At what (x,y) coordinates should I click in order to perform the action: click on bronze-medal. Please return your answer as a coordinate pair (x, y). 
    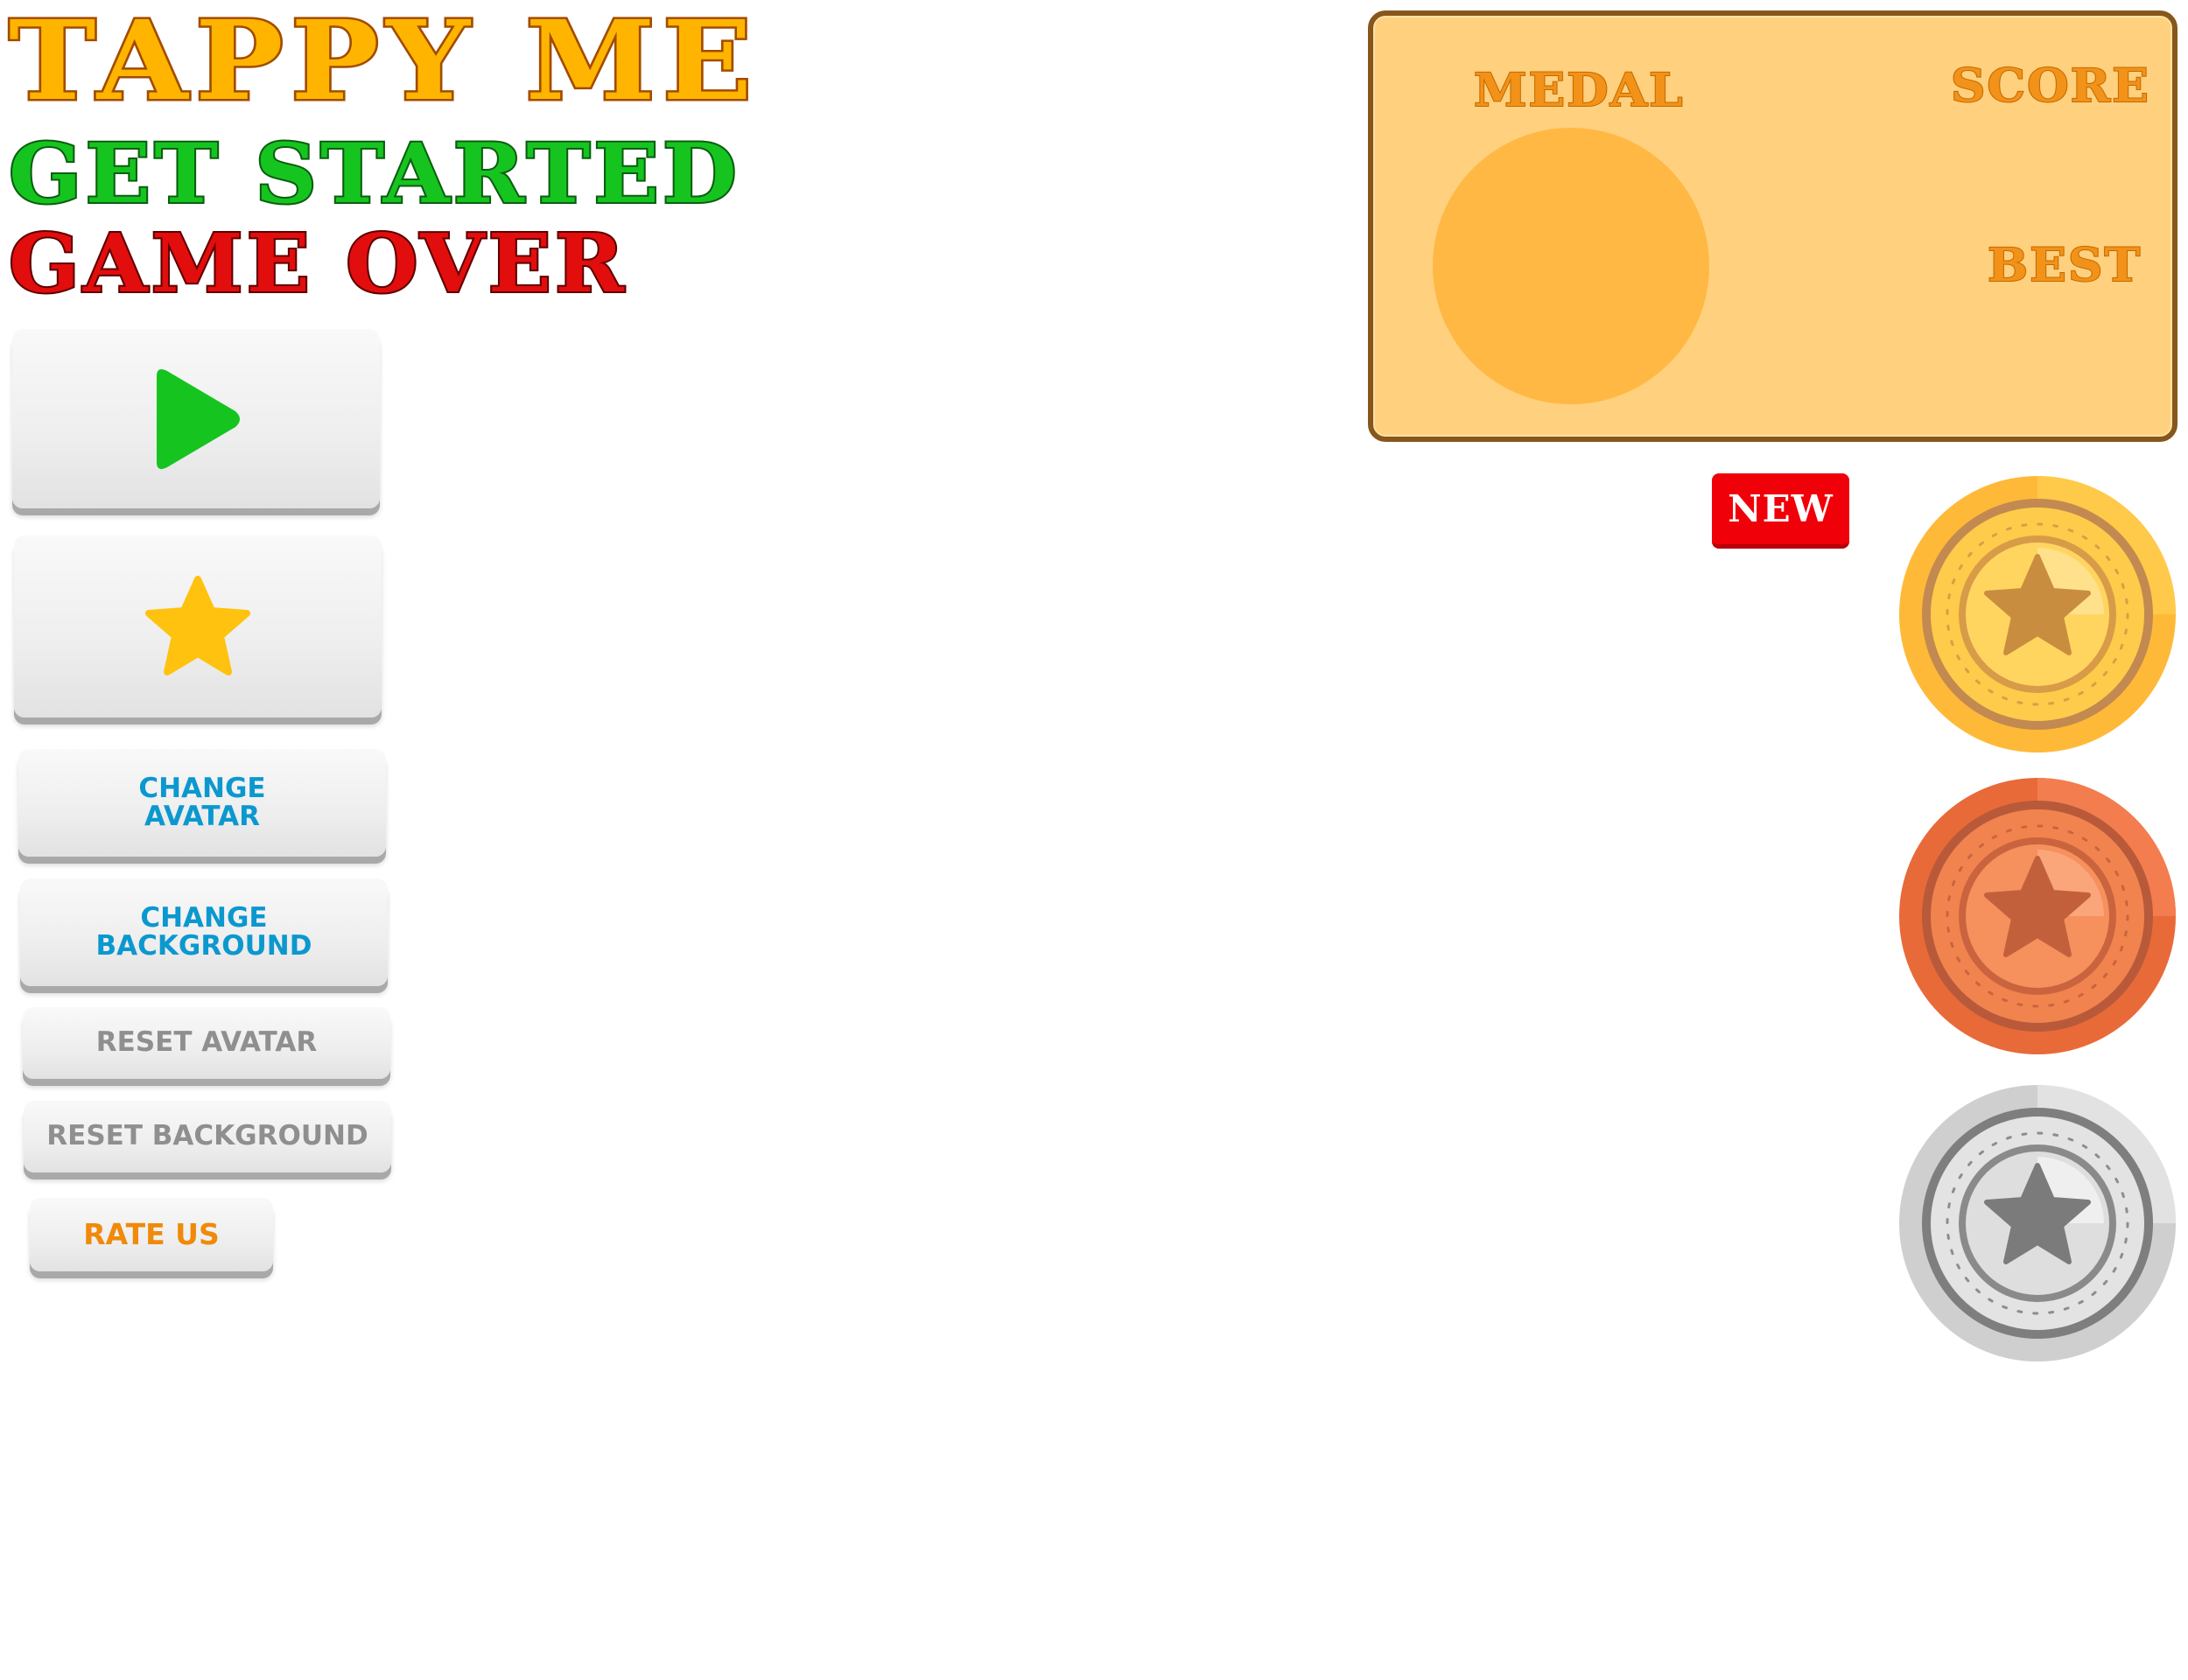
    Looking at the image, I should click on (2038, 916).